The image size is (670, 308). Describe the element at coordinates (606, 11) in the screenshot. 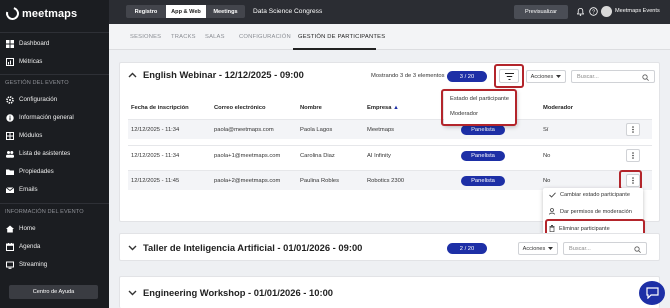

I see `avatar` at that location.